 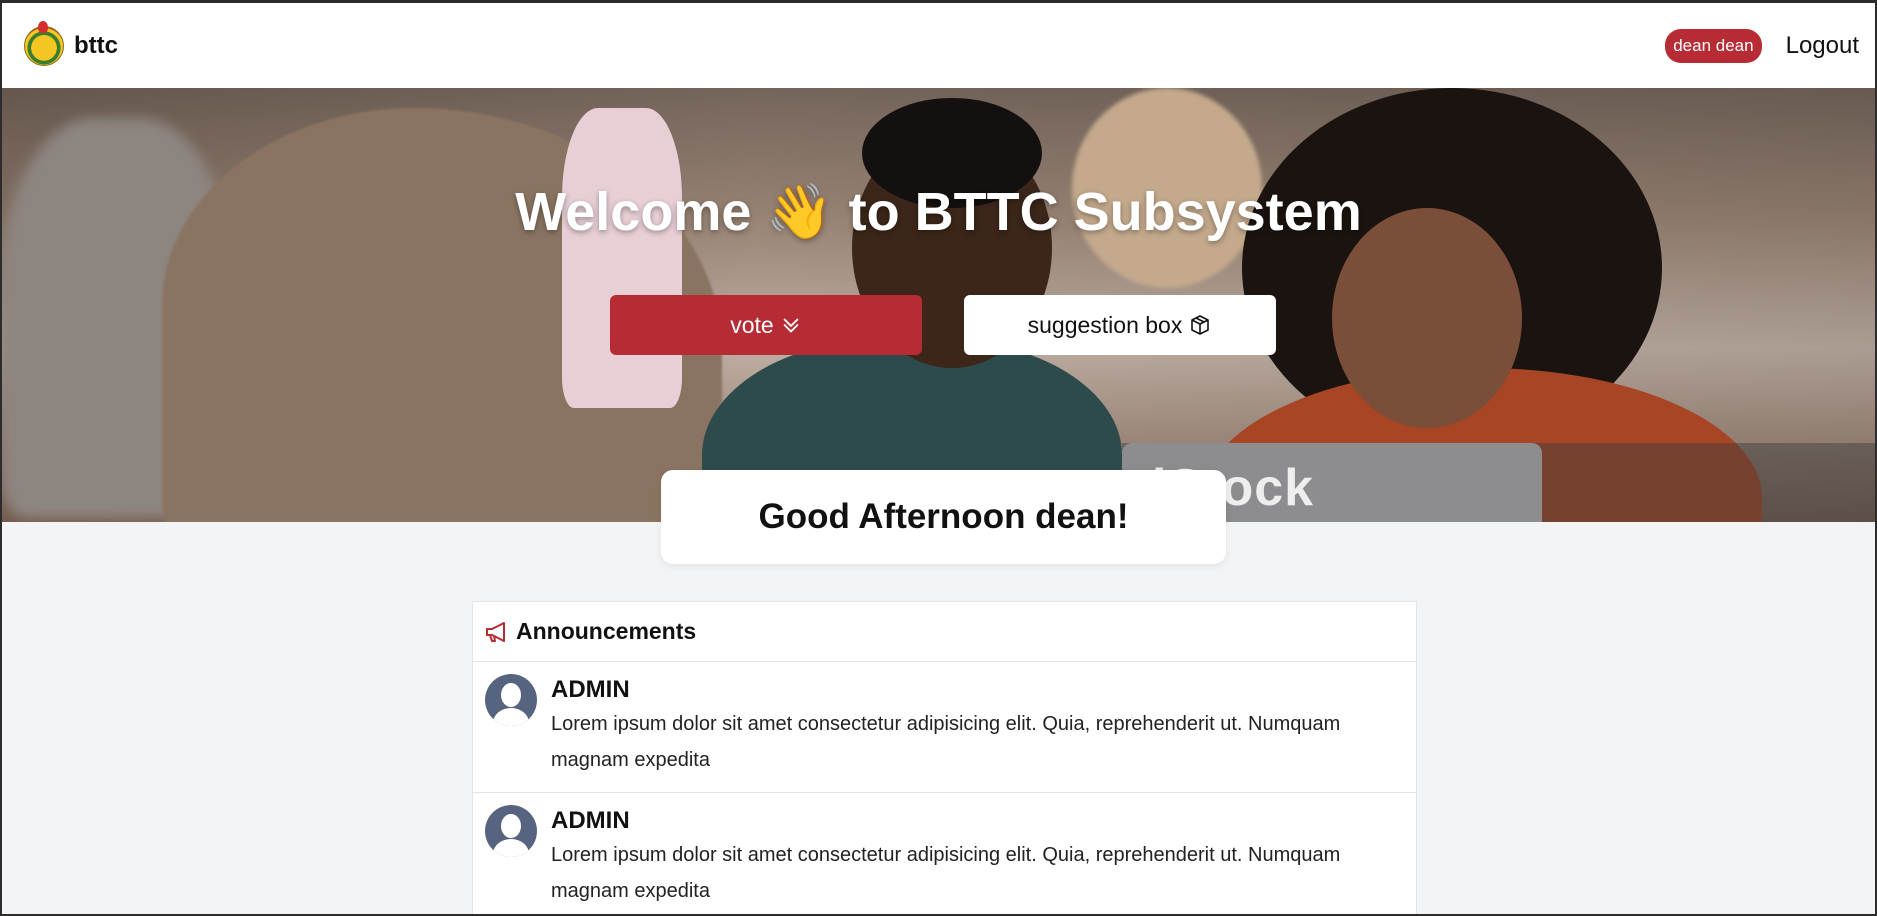 What do you see at coordinates (1105, 324) in the screenshot?
I see `suggestion-box-label: suggestion box` at bounding box center [1105, 324].